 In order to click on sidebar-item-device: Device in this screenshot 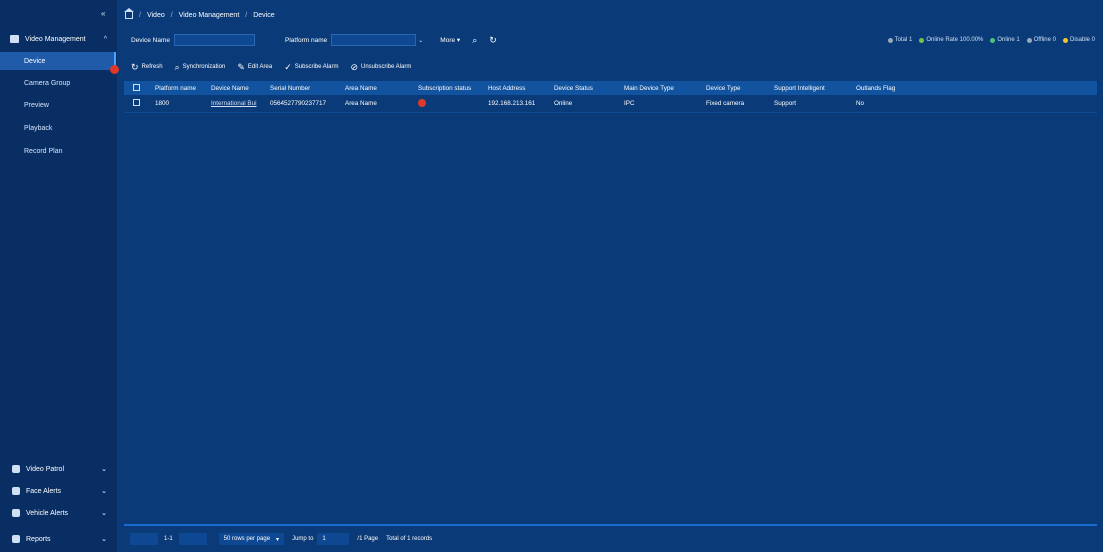, I will do `click(58, 61)`.